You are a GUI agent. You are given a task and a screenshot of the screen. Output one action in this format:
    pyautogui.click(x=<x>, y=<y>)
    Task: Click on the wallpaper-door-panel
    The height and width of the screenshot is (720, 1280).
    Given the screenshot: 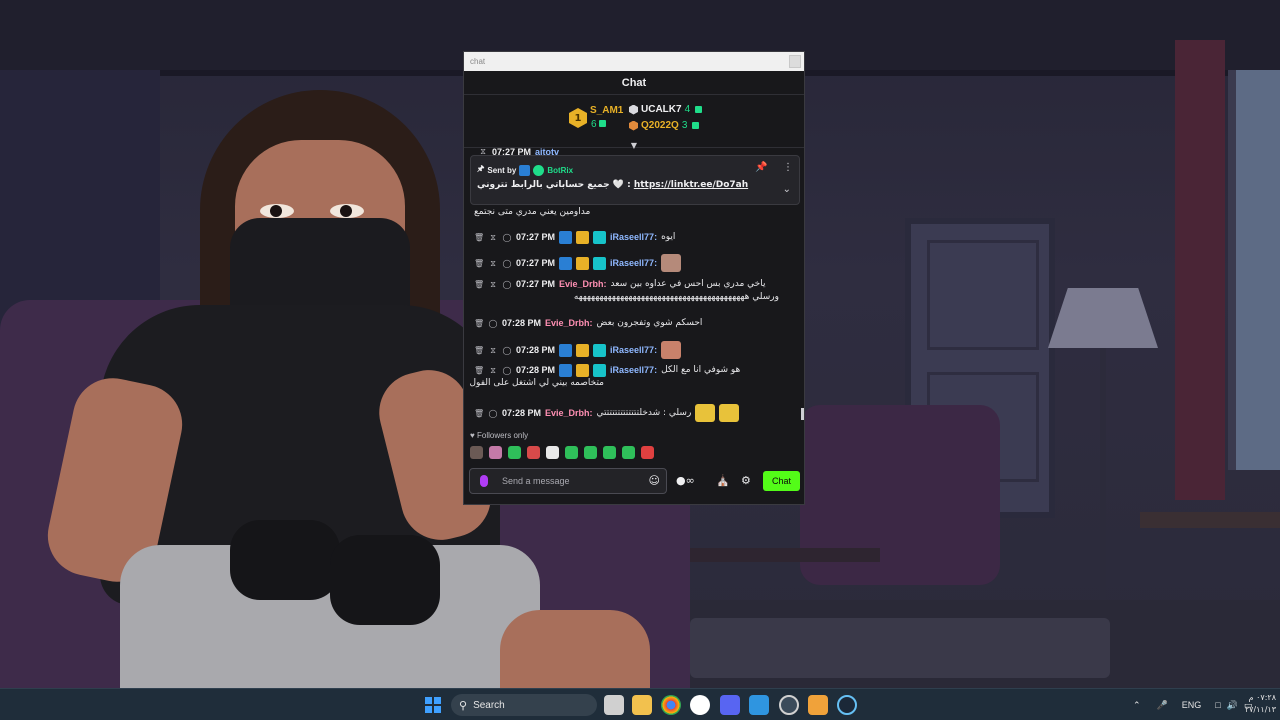 What is the action you would take?
    pyautogui.click(x=983, y=295)
    